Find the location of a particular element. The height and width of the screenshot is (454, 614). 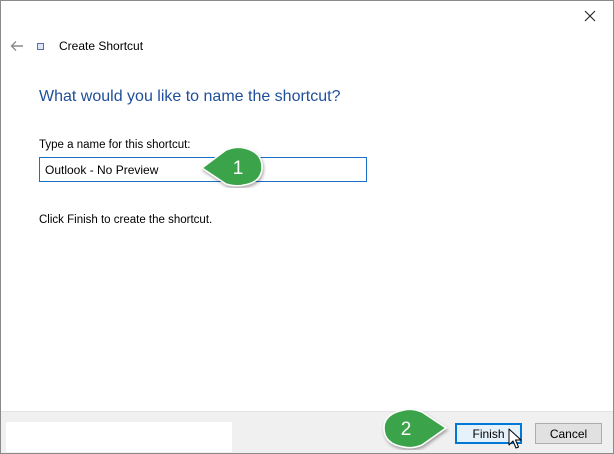

back-button is located at coordinates (17, 46).